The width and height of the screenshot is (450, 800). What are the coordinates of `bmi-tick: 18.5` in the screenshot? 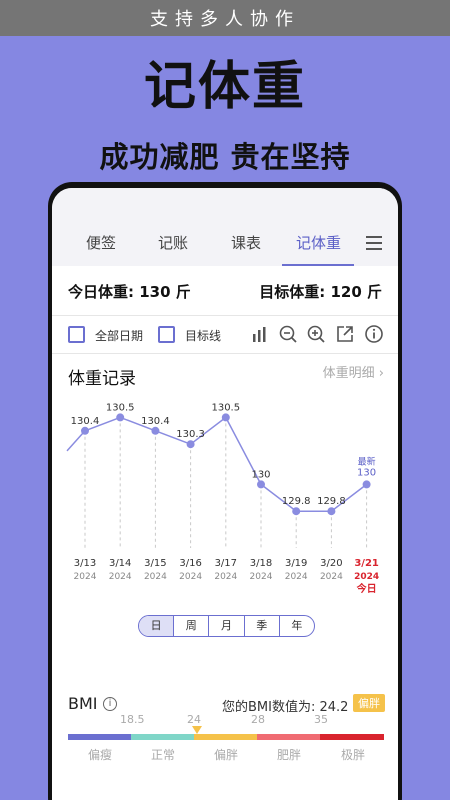 It's located at (132, 719).